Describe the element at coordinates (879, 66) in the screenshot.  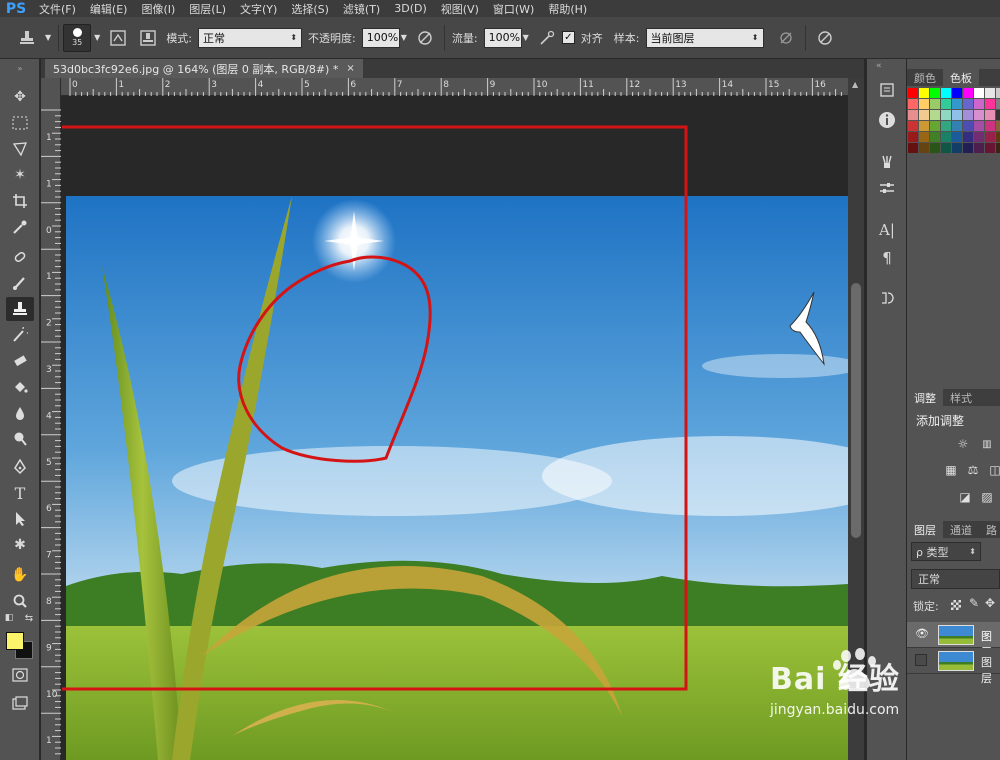
I see `collapse-arrows-icon: «` at that location.